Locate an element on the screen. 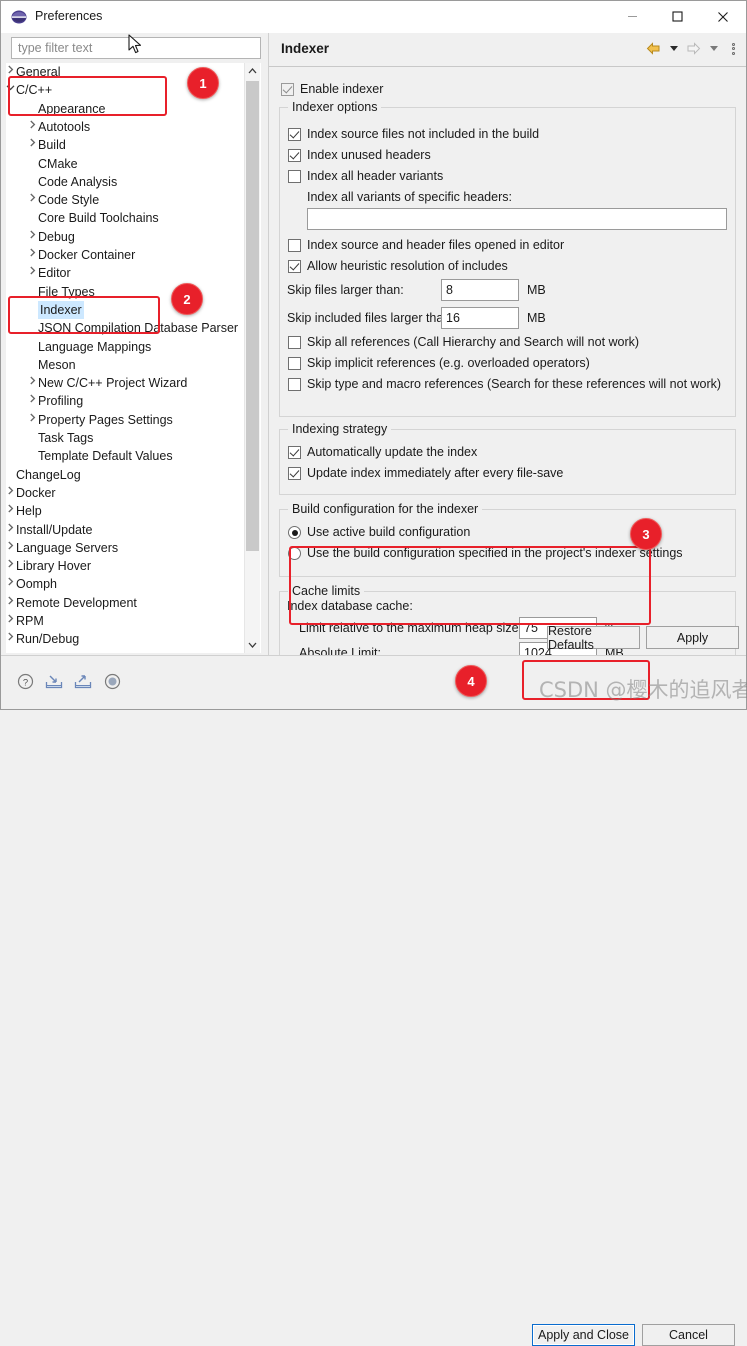  tree-item-label: Build is located at coordinates (52, 145).